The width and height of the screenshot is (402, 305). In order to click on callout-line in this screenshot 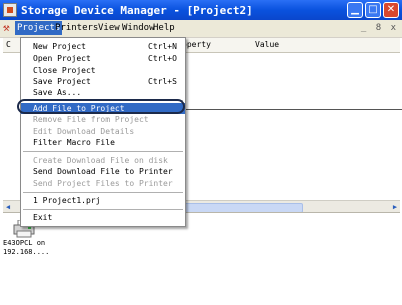, I will do `click(293, 109)`.